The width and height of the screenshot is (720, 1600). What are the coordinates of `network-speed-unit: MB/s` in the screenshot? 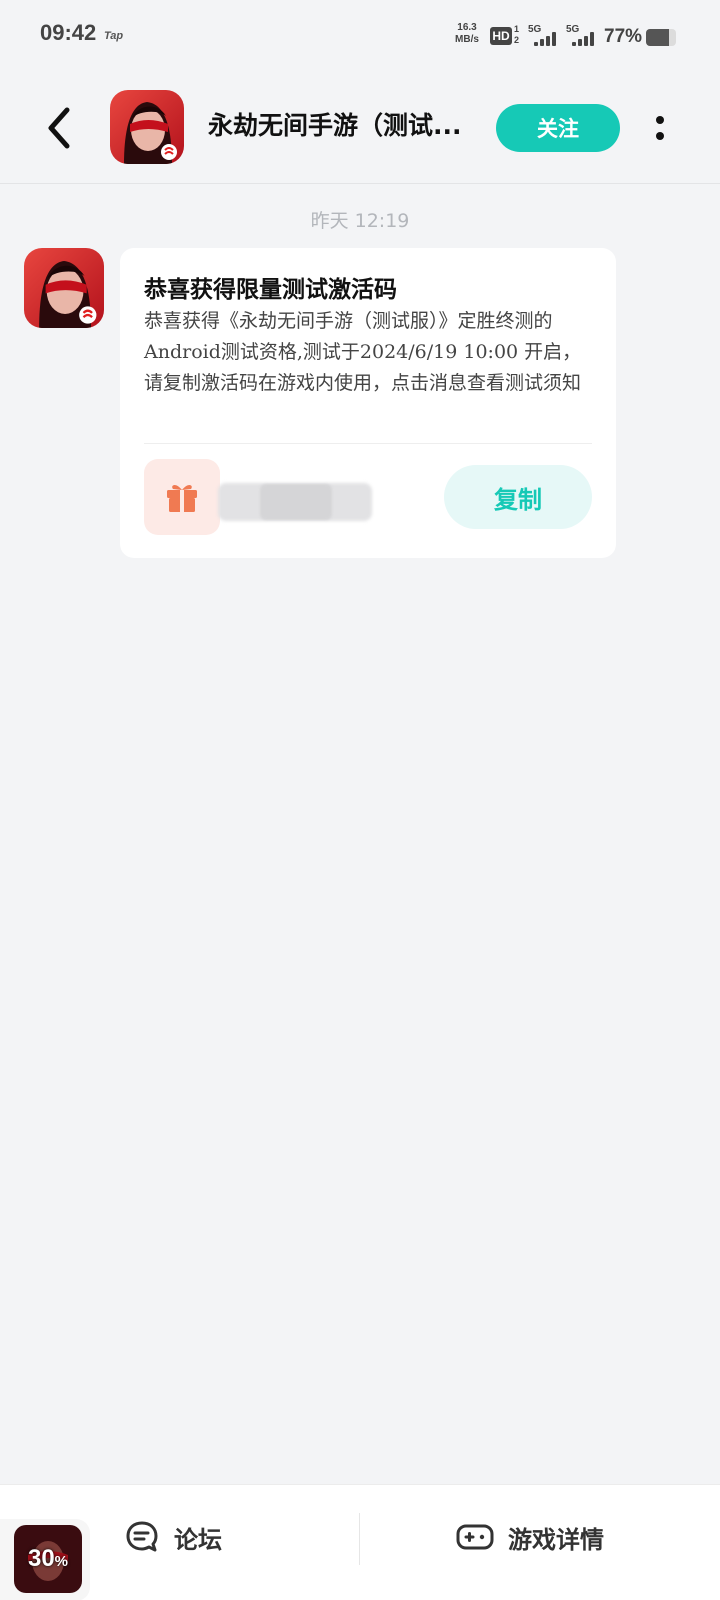 It's located at (467, 39).